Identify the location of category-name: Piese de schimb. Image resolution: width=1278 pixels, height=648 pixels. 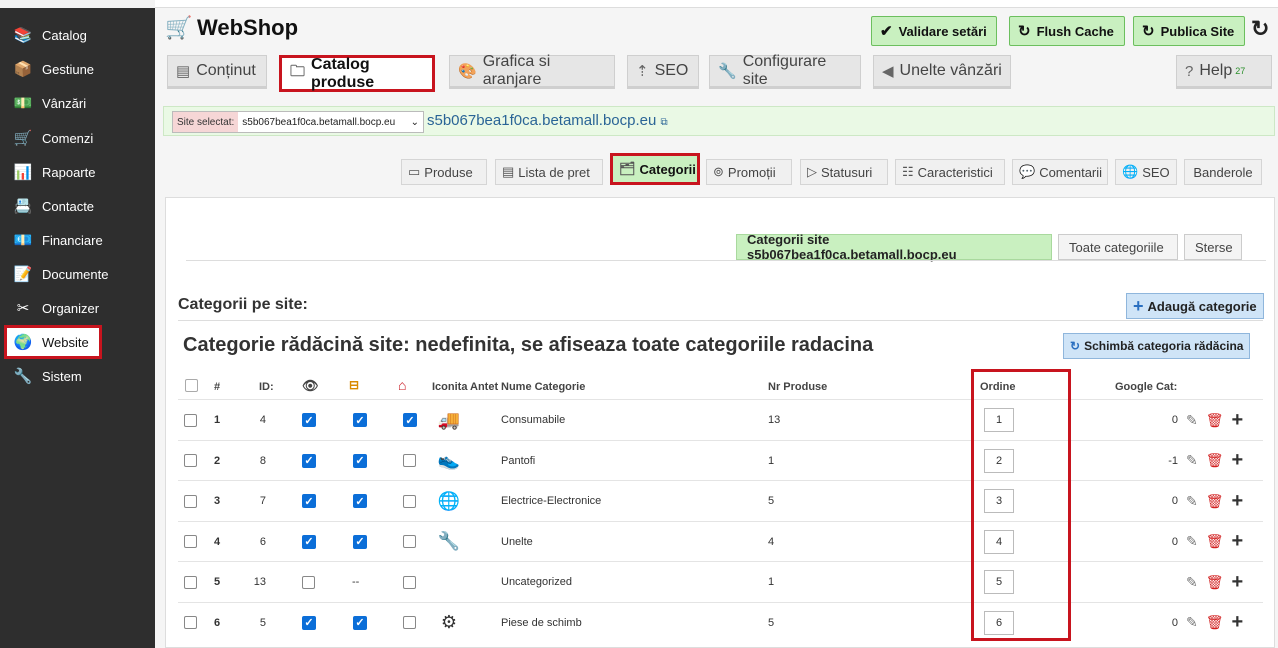
(541, 623).